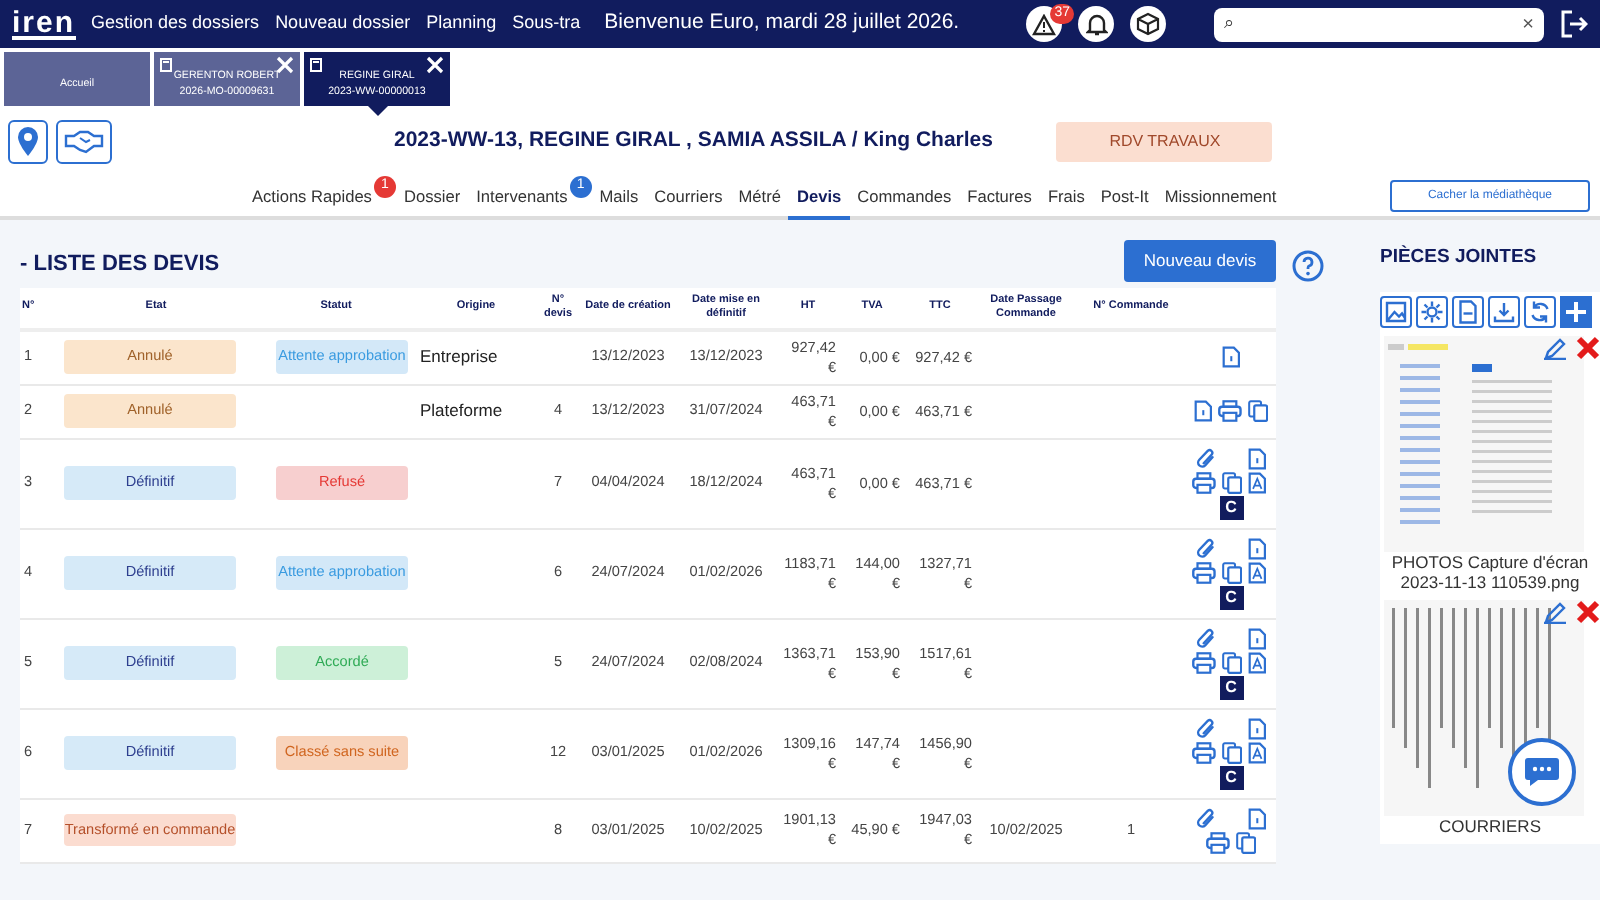  Describe the element at coordinates (459, 356) in the screenshot. I see `table-cell: Entreprise` at that location.